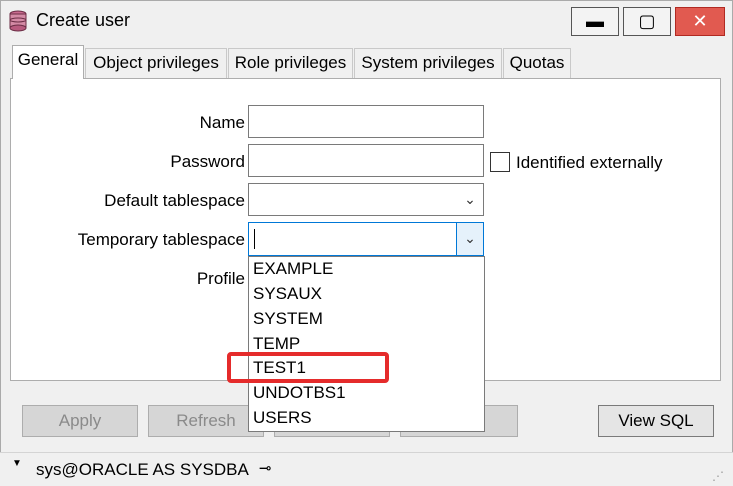 Image resolution: width=733 pixels, height=486 pixels. Describe the element at coordinates (206, 421) in the screenshot. I see `refresh-button: Refresh` at that location.